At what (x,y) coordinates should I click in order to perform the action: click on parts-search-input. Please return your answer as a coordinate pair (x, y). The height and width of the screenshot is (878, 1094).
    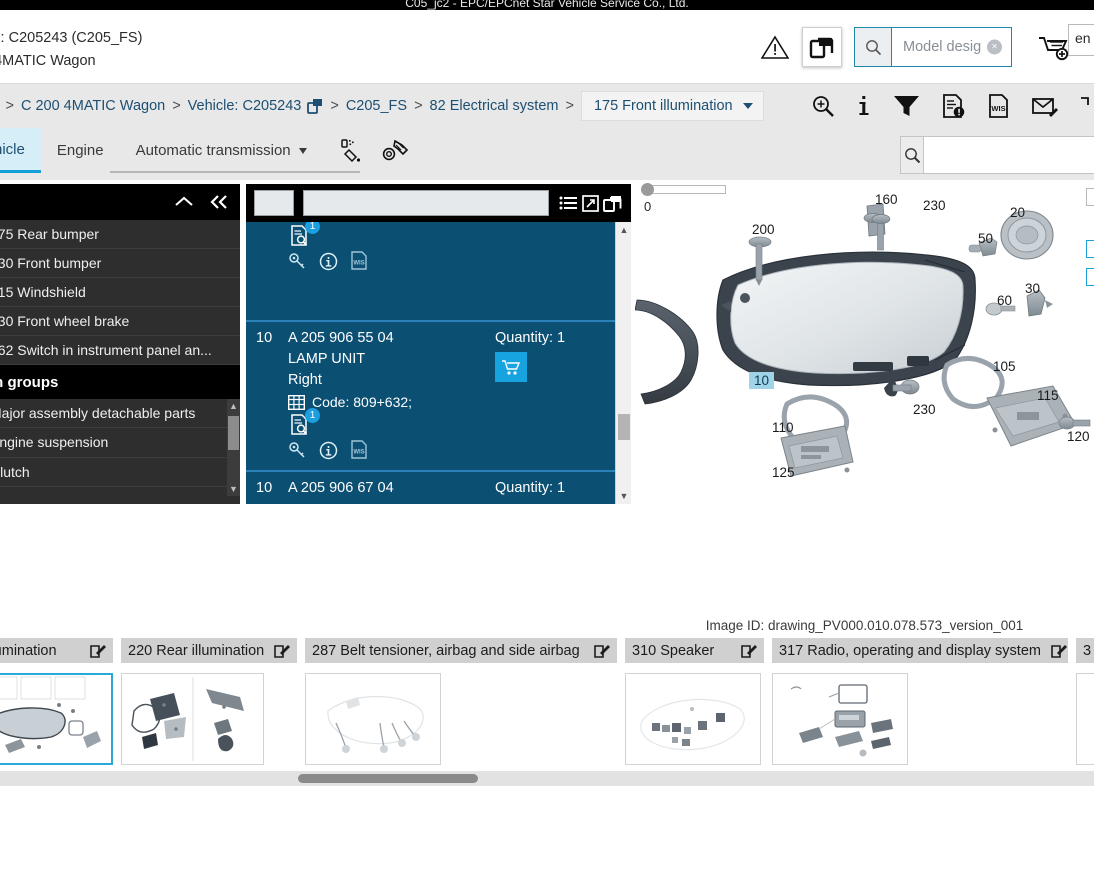
    Looking at the image, I should click on (1009, 155).